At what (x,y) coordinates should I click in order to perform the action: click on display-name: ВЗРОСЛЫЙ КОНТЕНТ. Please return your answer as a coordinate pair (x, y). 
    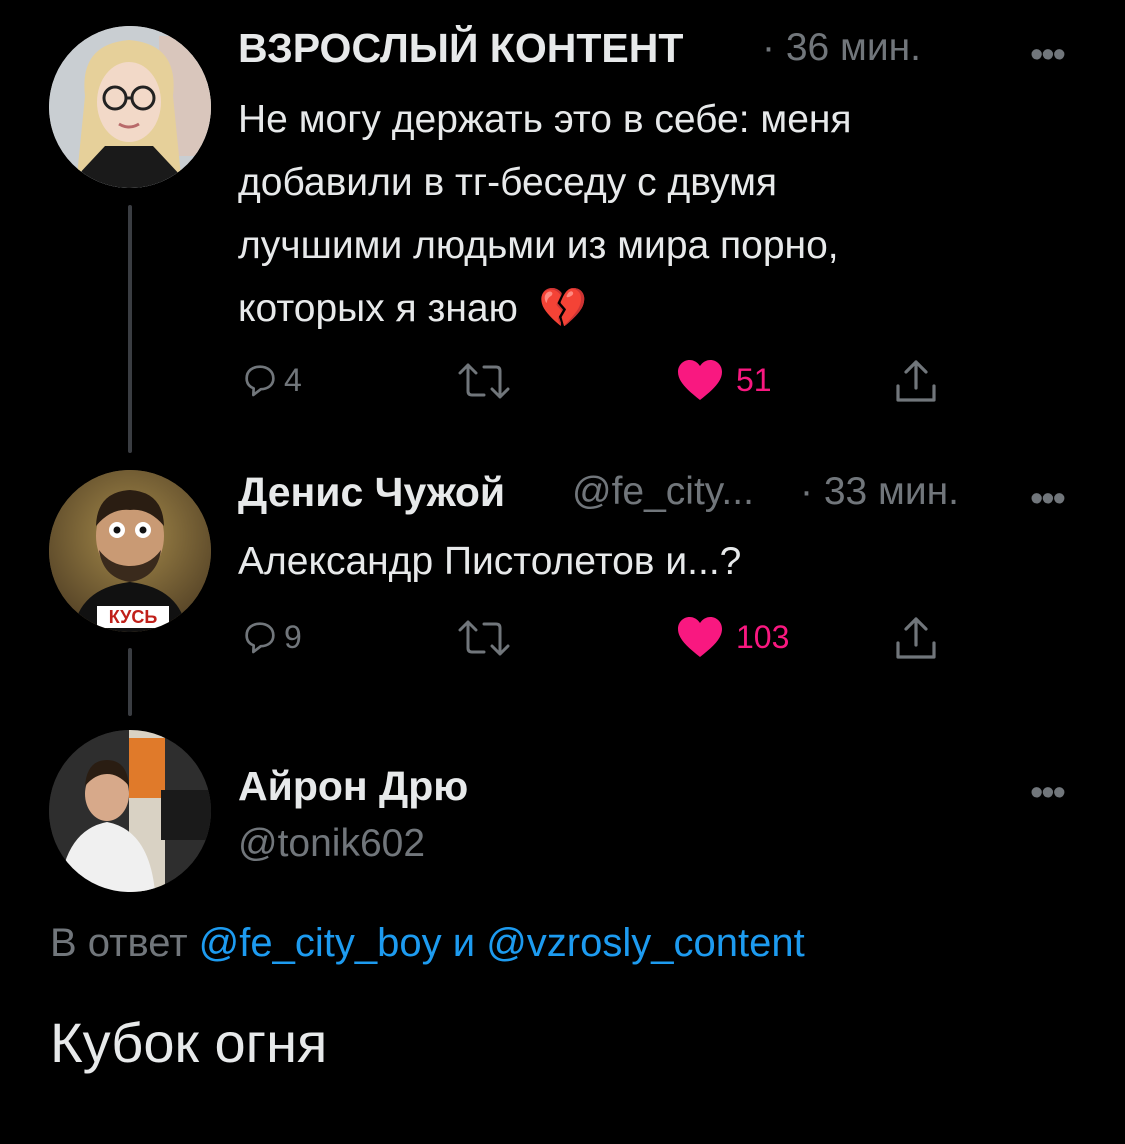
    Looking at the image, I should click on (460, 48).